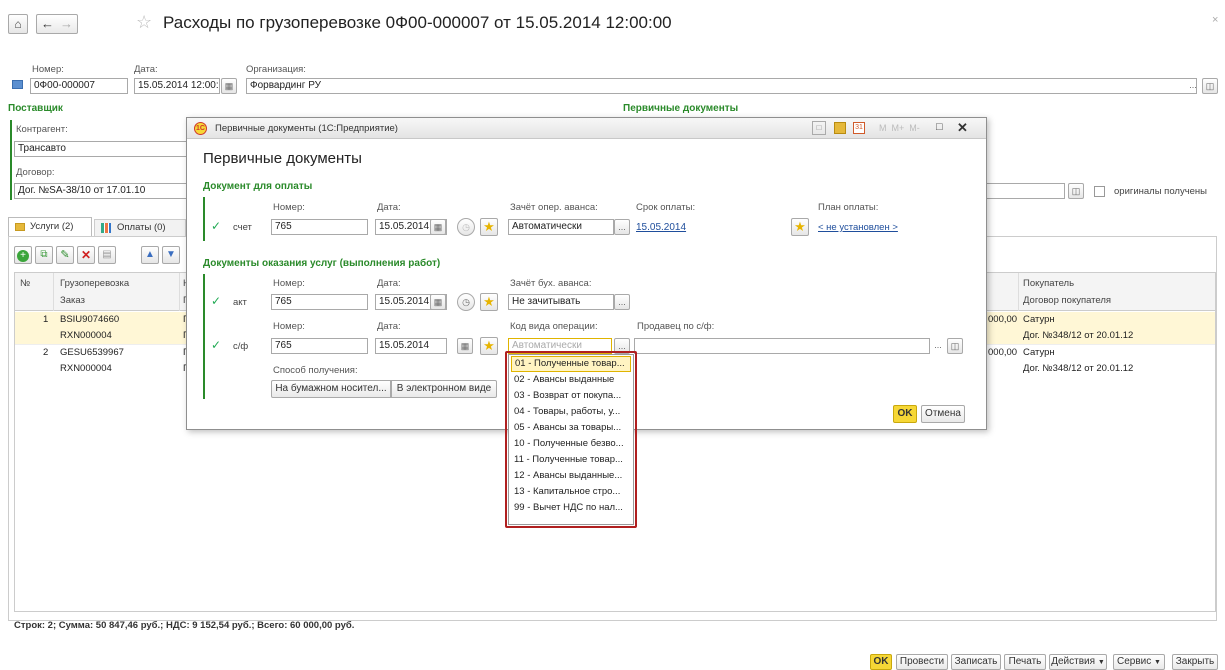  Describe the element at coordinates (661, 227) in the screenshot. I see `due-date-link: 15.05.2014` at that location.